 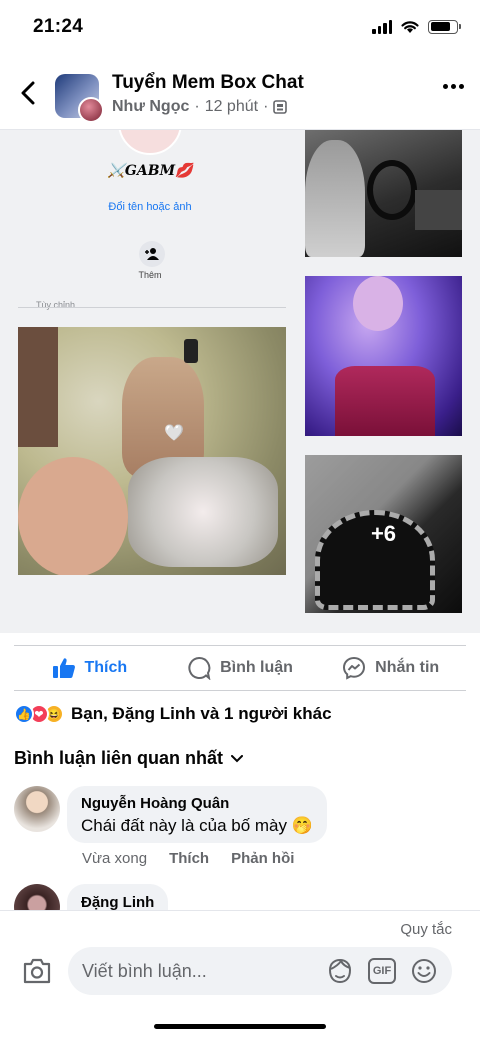 What do you see at coordinates (237, 758) in the screenshot?
I see `chevron-down-icon` at bounding box center [237, 758].